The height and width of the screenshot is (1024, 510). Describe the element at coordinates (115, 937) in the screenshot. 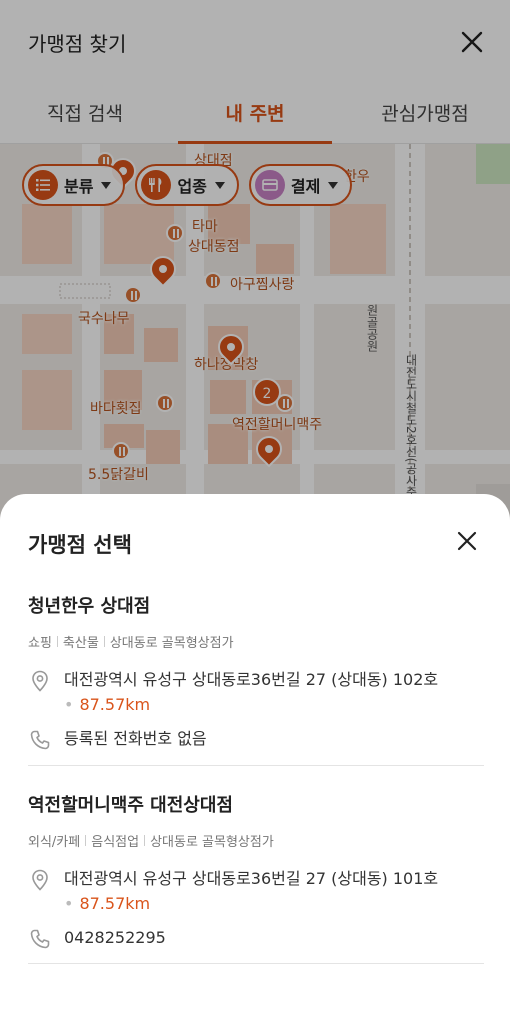

I see `store-phone: 0428252295` at that location.